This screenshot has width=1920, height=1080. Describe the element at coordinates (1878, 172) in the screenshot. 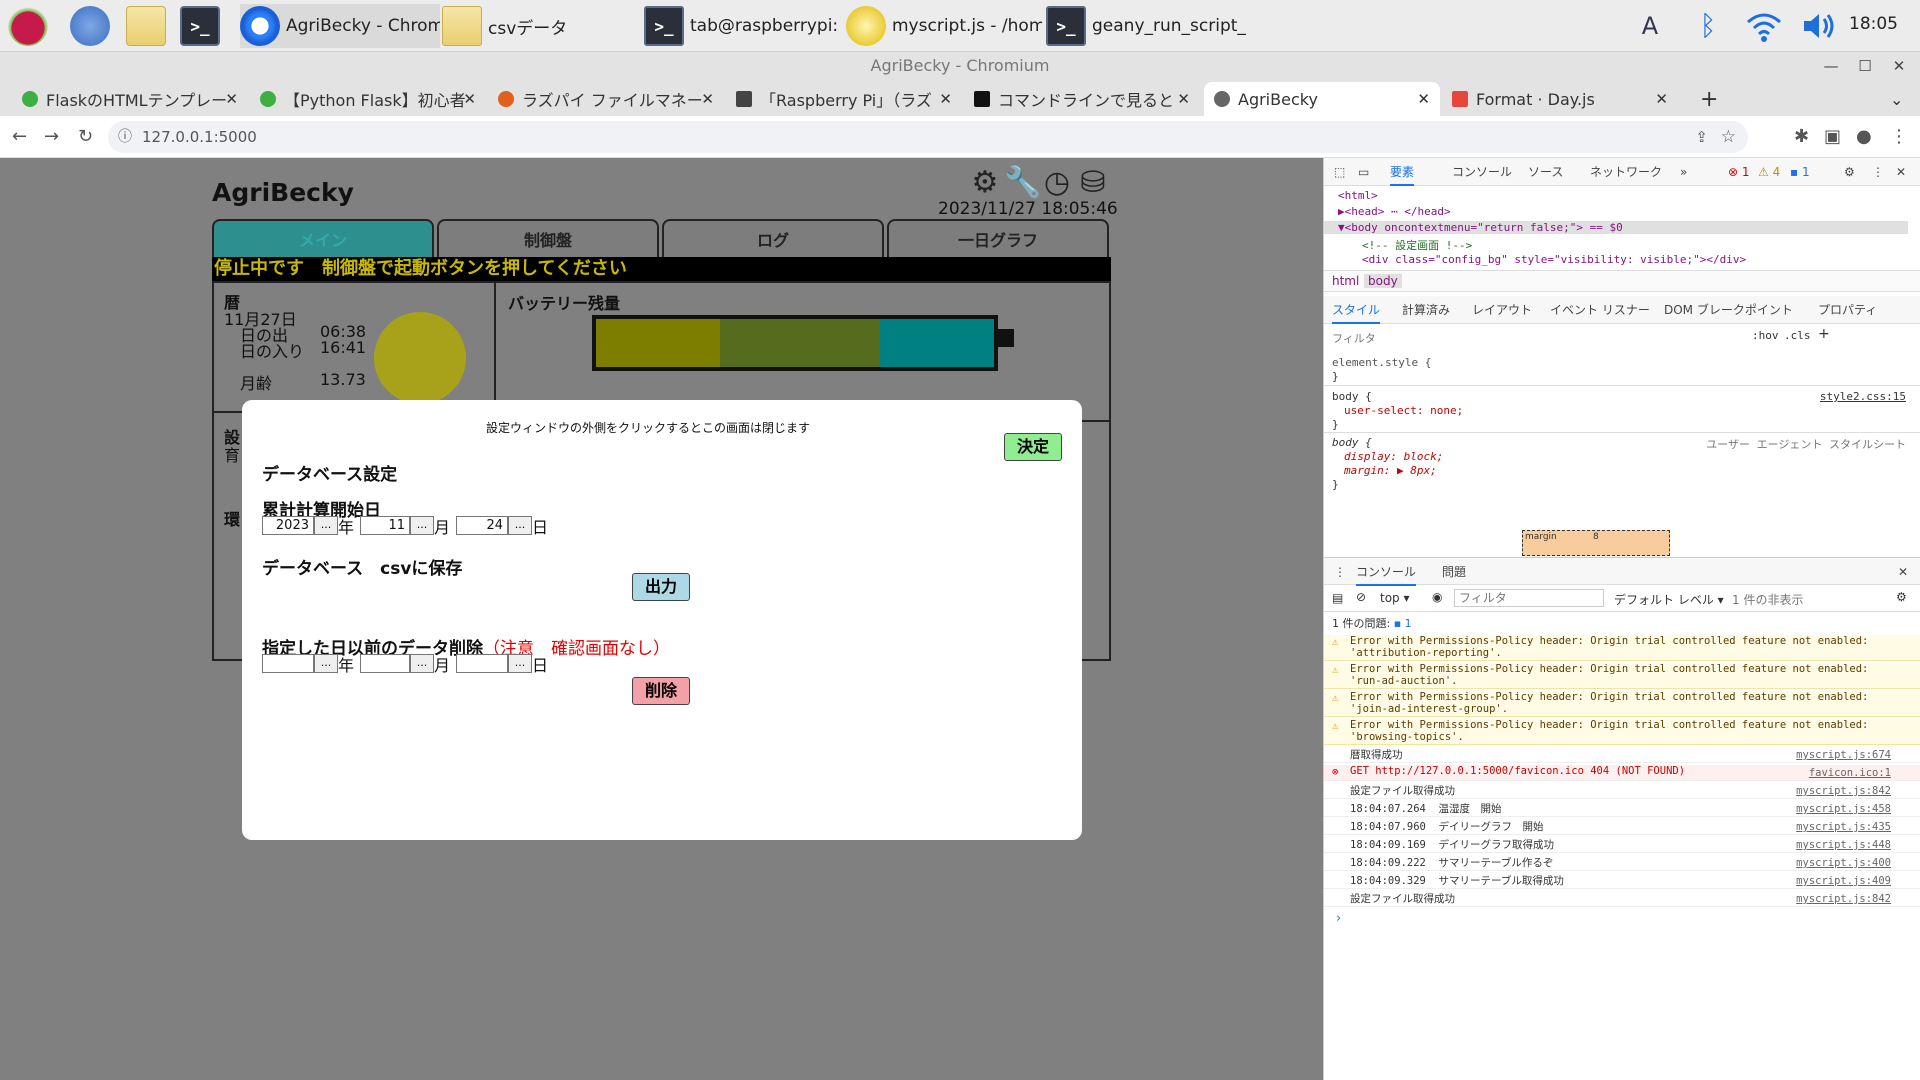

I see `devtools-menu-icon: ⋮` at that location.